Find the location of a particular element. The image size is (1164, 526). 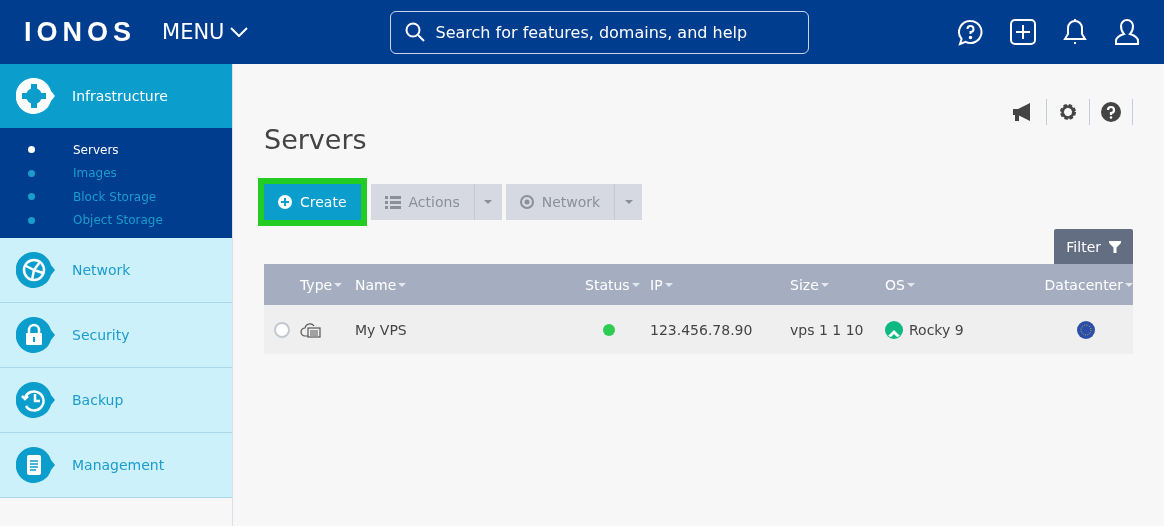

table-cell-text: vps 1 1 10 is located at coordinates (827, 329).